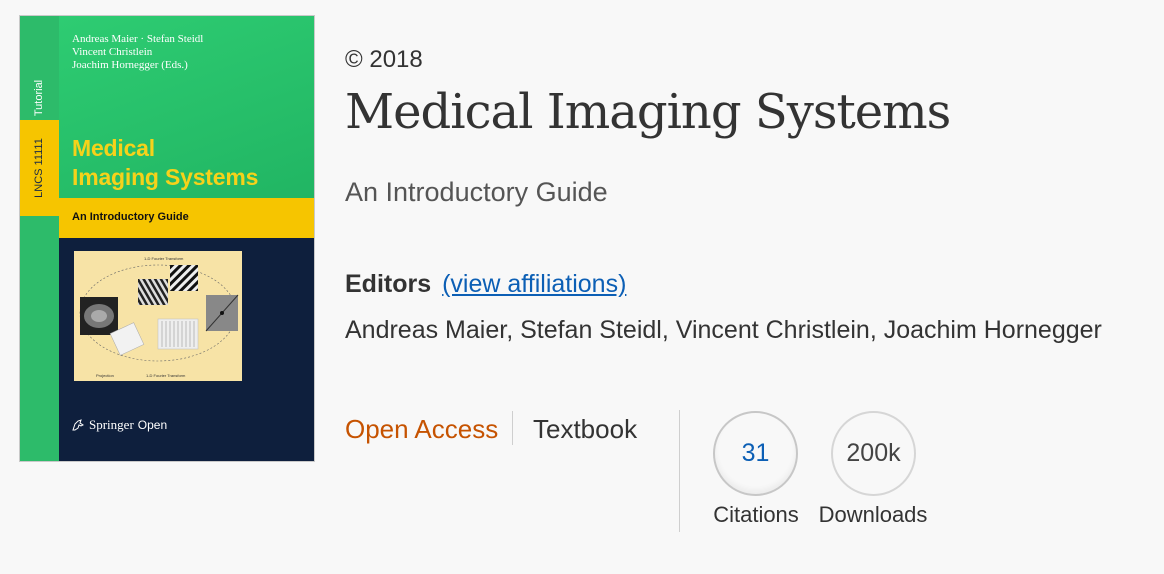  Describe the element at coordinates (384, 59) in the screenshot. I see `copyright-year: © 2018` at that location.